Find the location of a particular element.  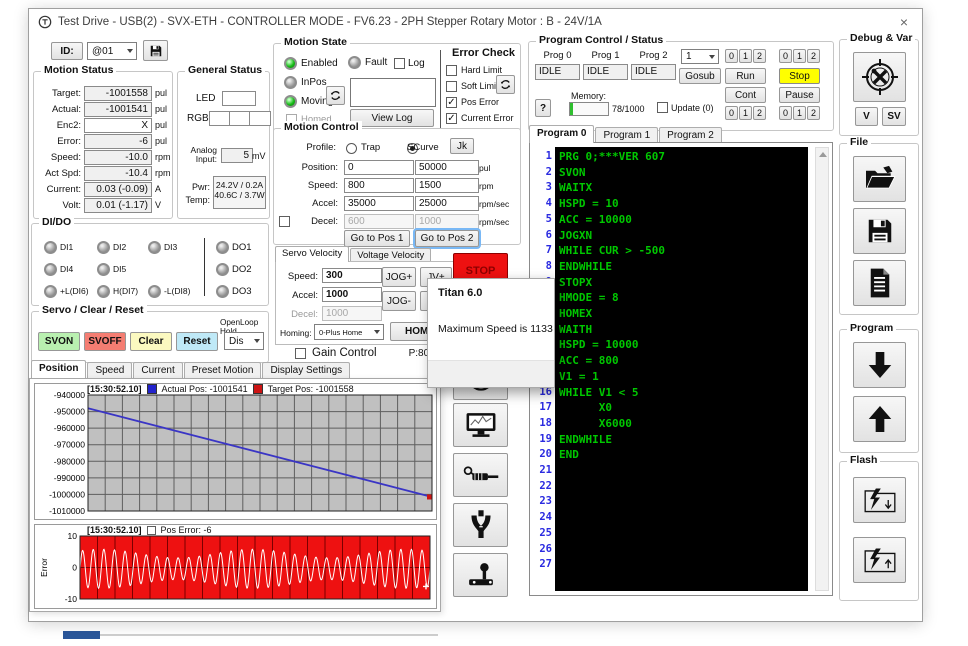

debug-button is located at coordinates (879, 77).